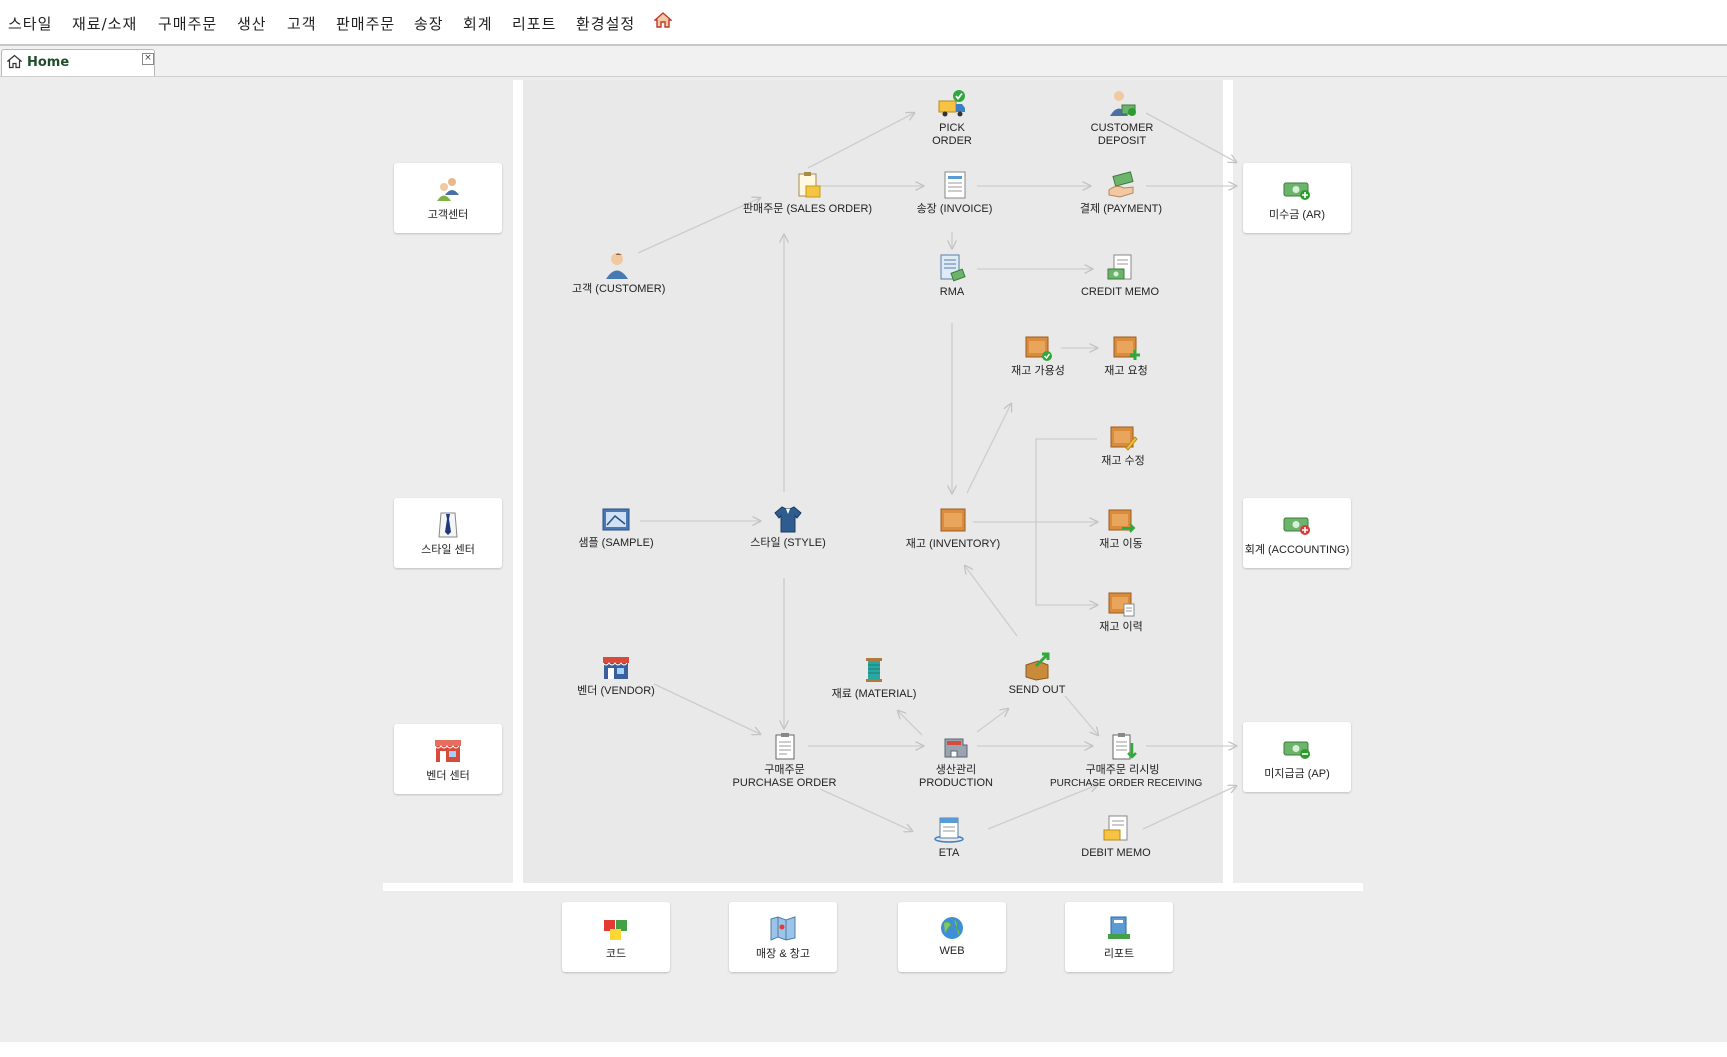 This screenshot has height=1057, width=1727. I want to click on shirt-icon, so click(788, 519).